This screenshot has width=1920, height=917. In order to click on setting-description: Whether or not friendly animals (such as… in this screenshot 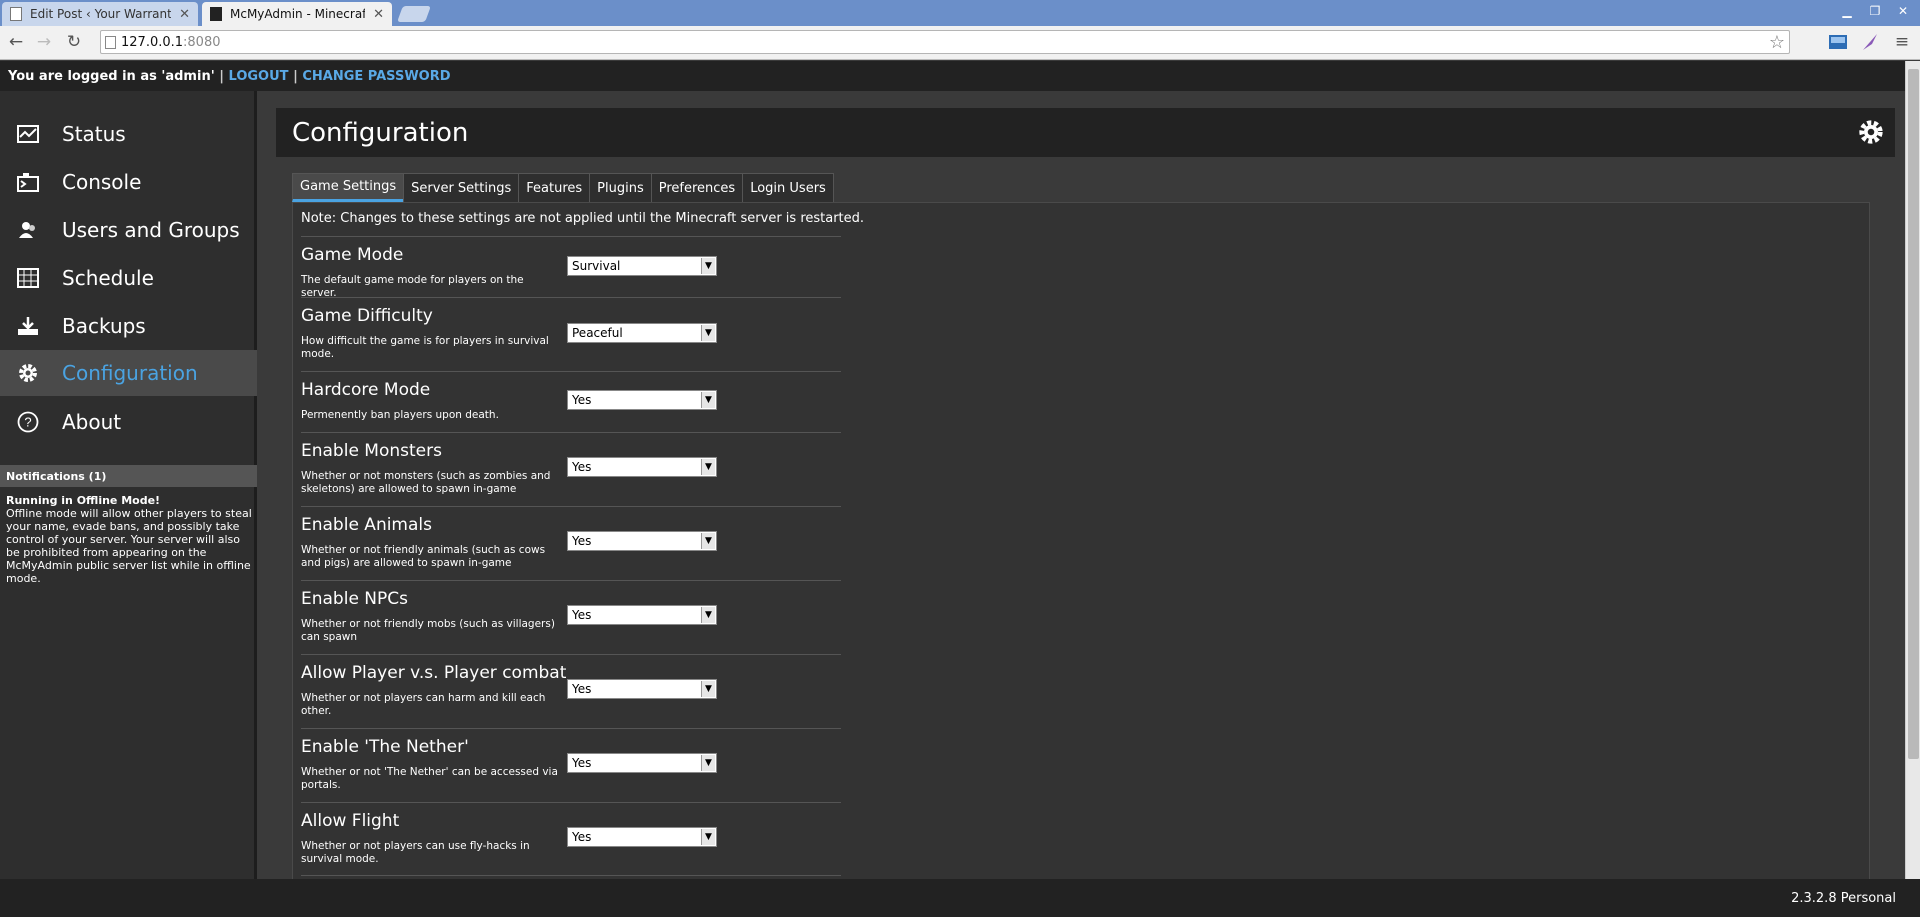, I will do `click(423, 556)`.